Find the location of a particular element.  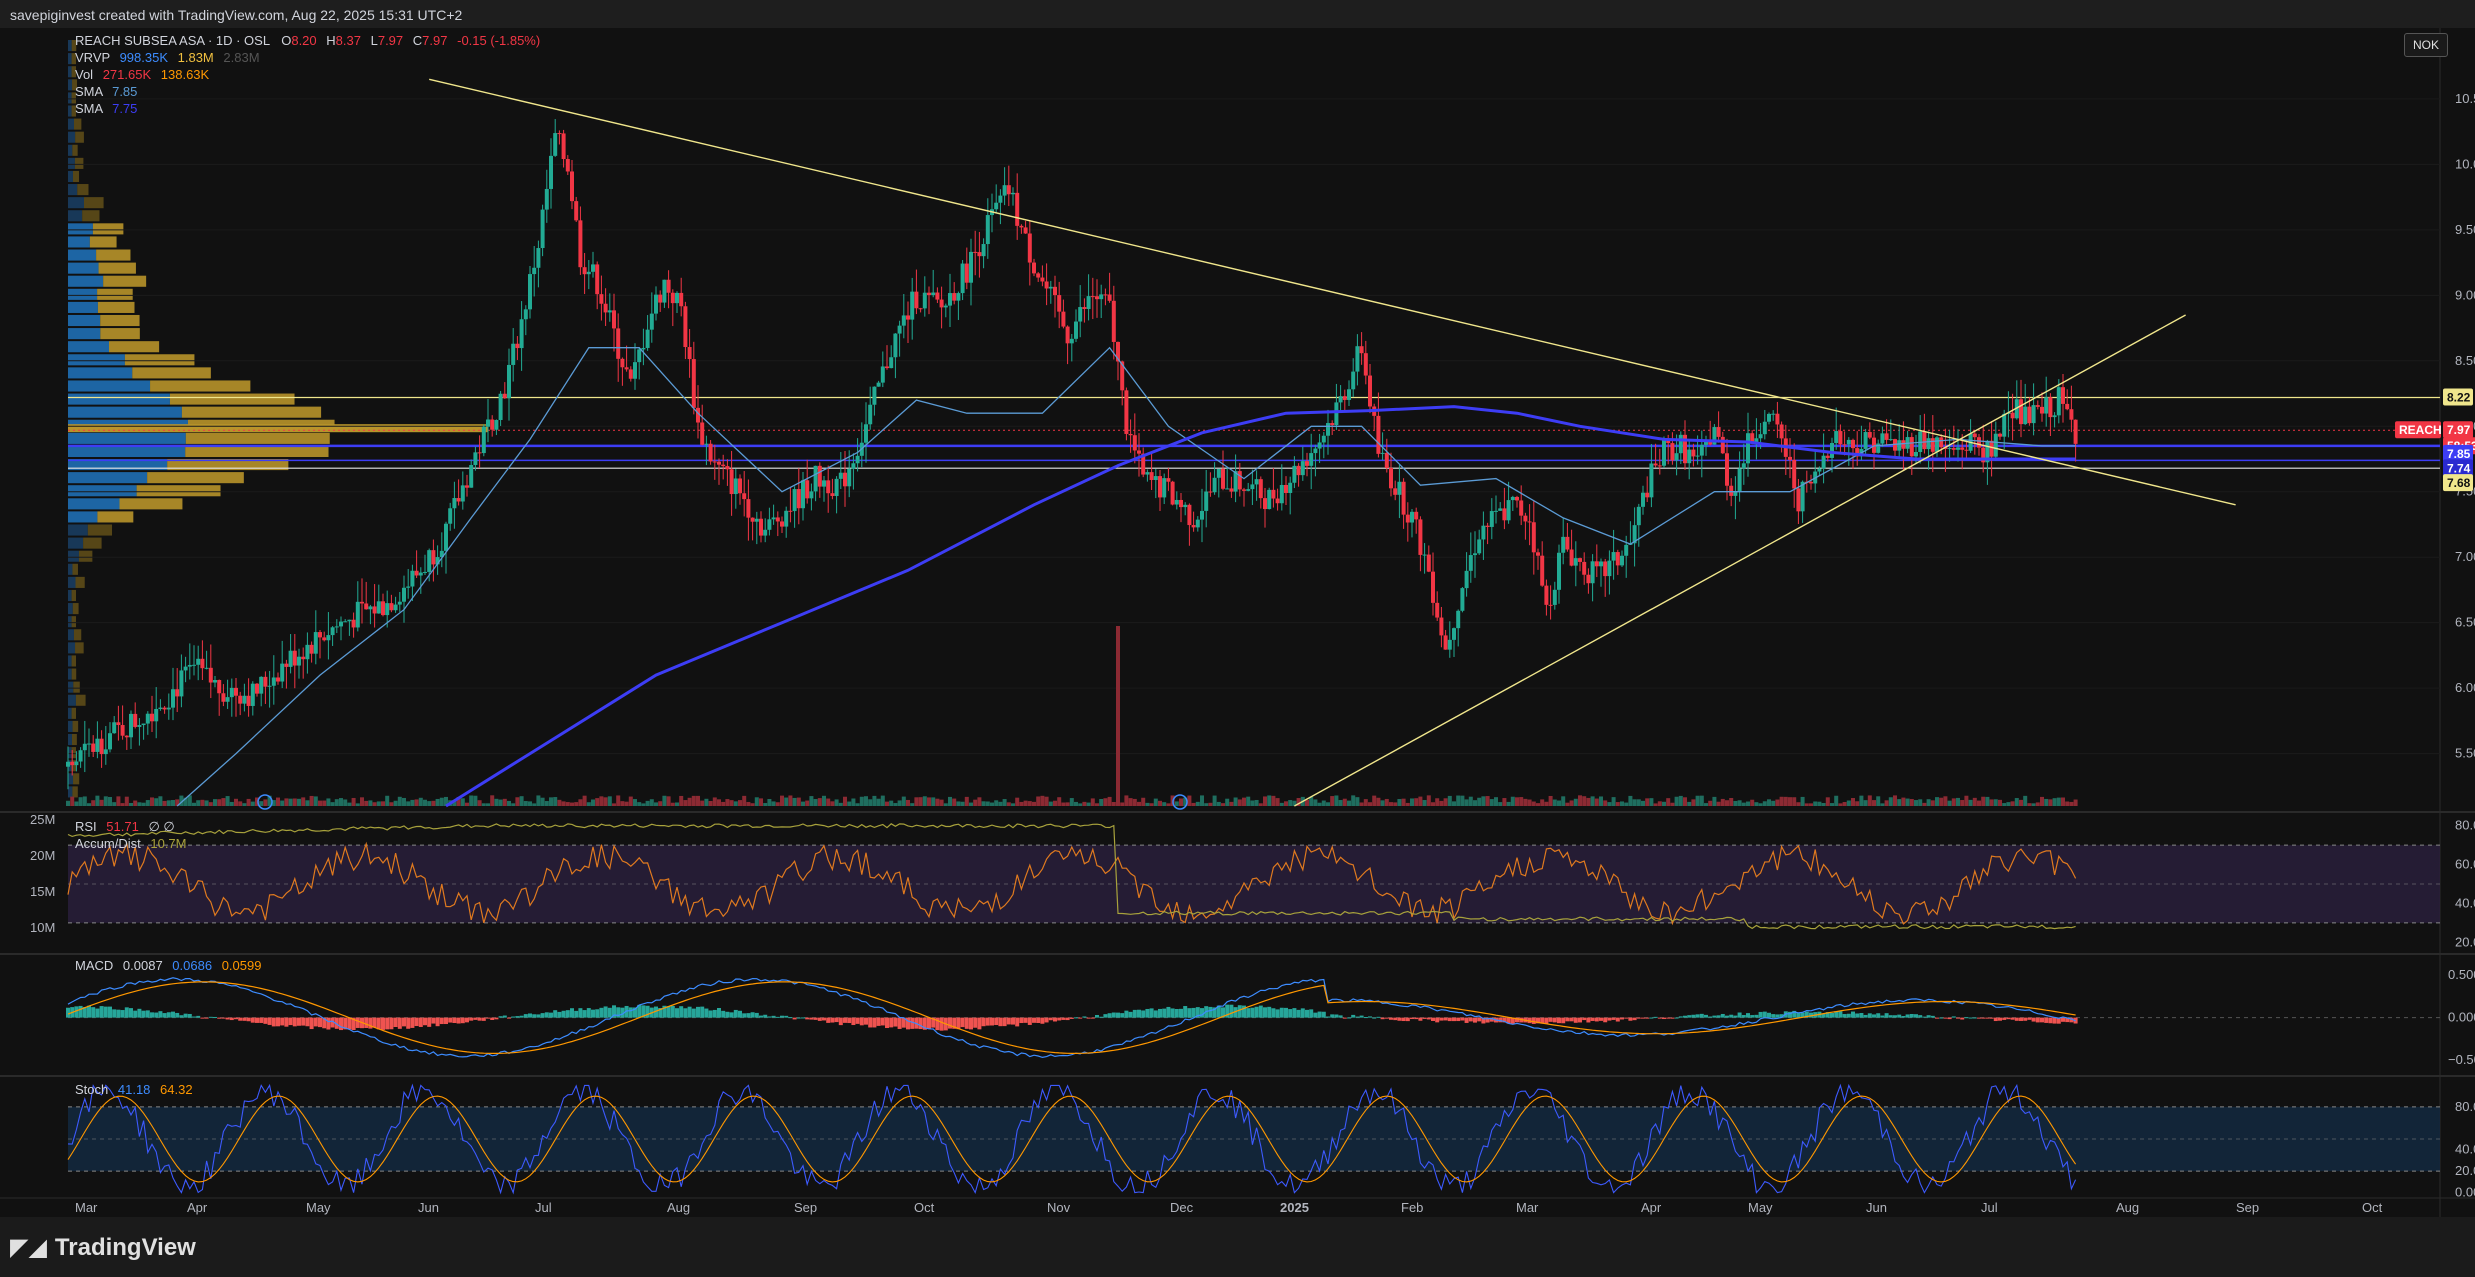

high-value: 8.37 is located at coordinates (348, 40).